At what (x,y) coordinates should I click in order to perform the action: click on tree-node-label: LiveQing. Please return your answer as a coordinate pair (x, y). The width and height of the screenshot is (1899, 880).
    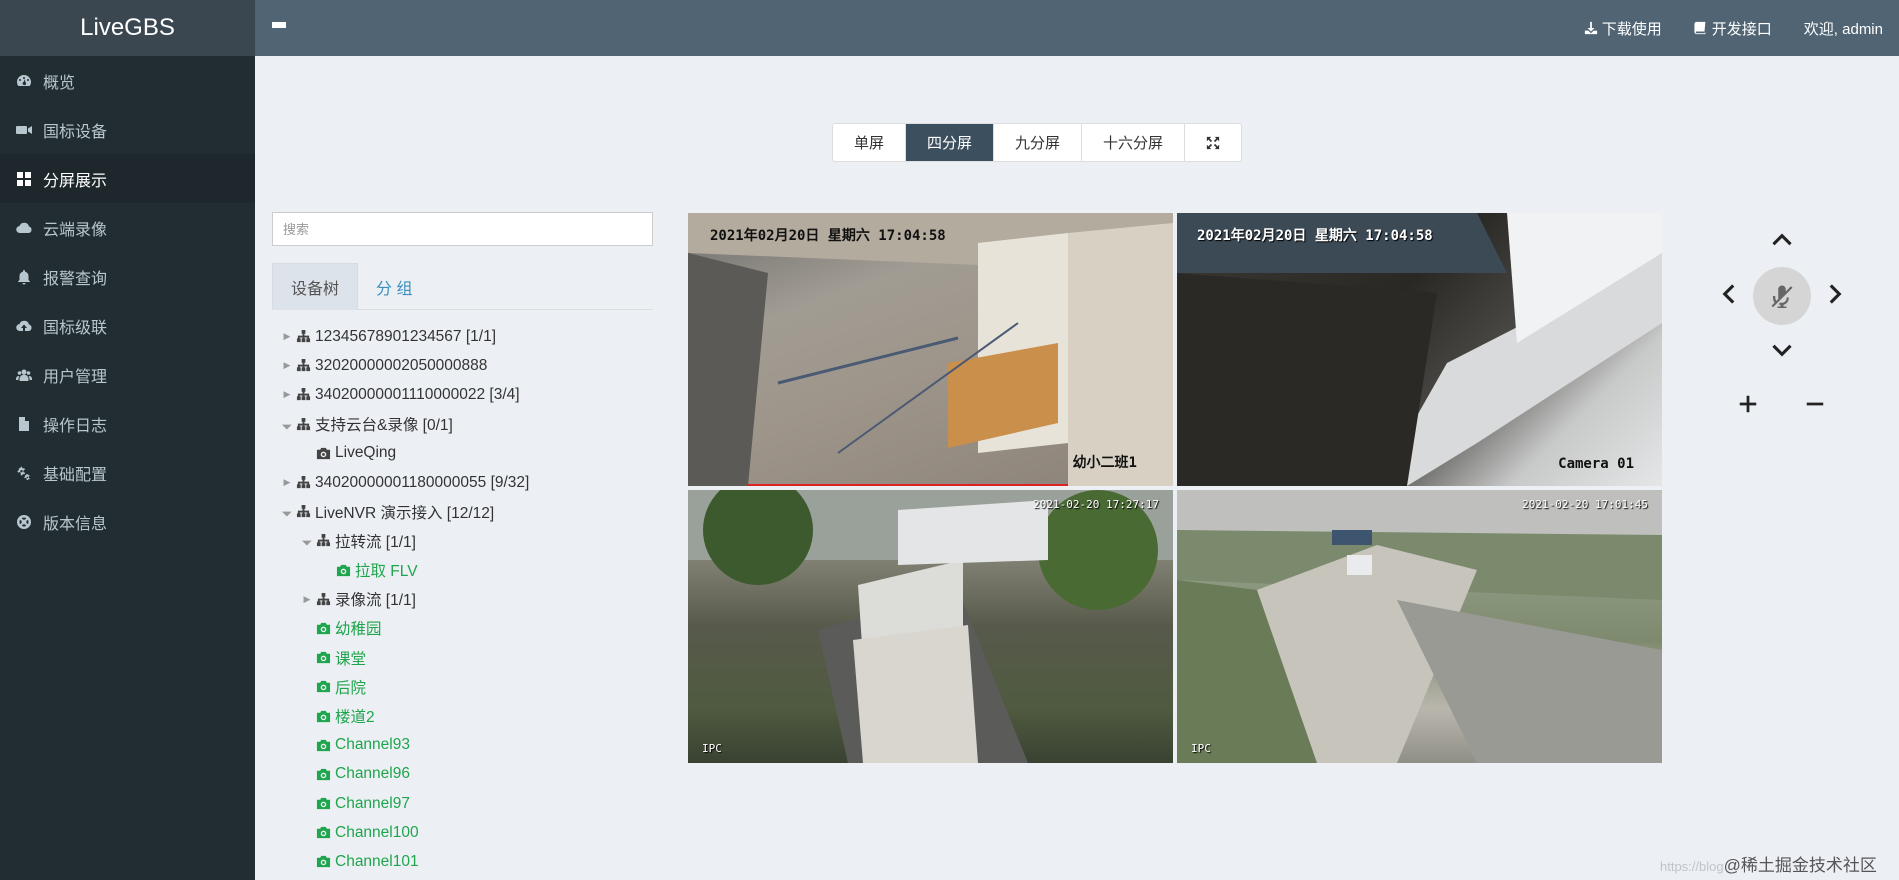
    Looking at the image, I should click on (366, 453).